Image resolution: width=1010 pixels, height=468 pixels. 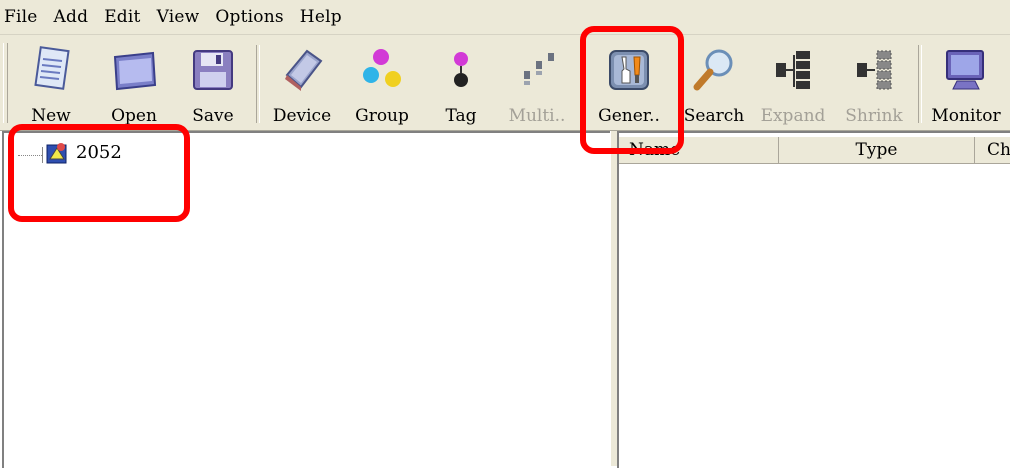 What do you see at coordinates (382, 116) in the screenshot?
I see `group-label: Group` at bounding box center [382, 116].